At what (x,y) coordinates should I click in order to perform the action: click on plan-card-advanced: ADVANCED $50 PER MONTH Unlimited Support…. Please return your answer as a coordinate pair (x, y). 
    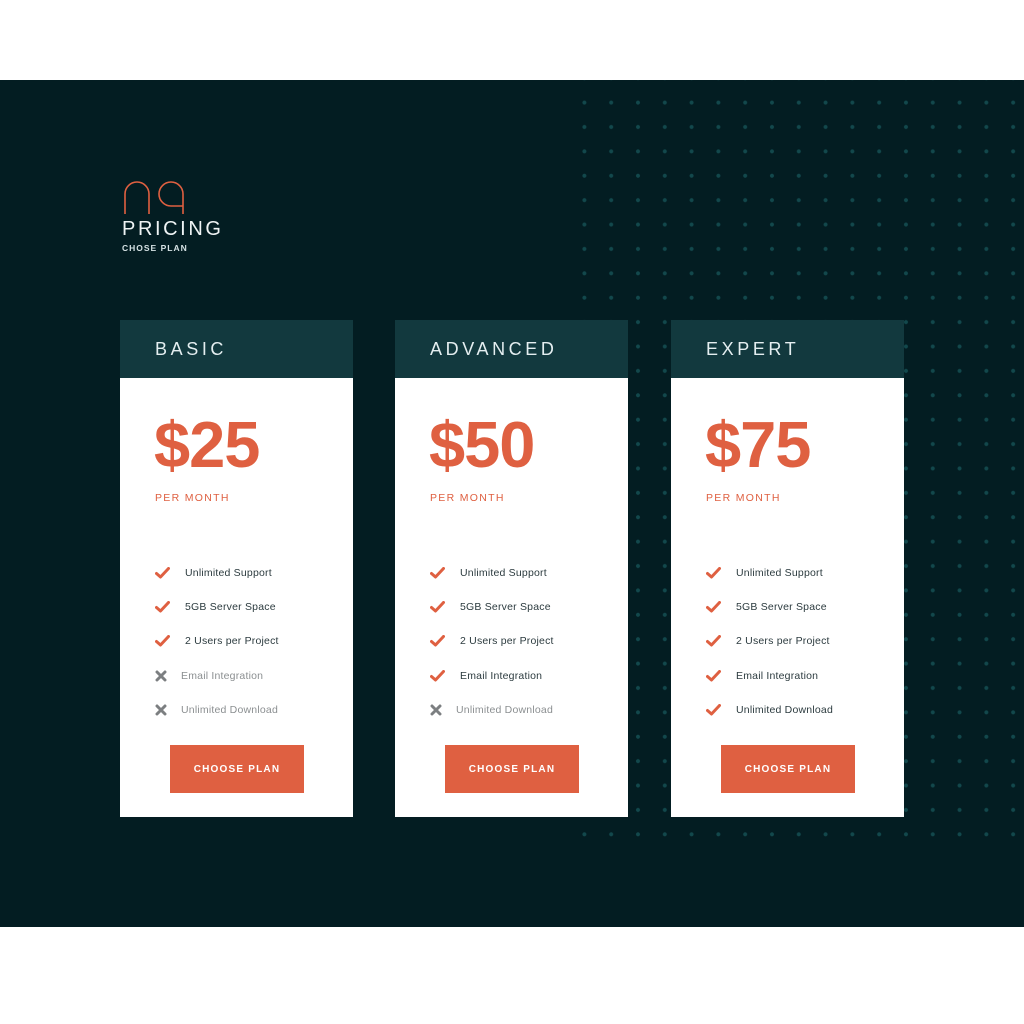
    Looking at the image, I should click on (511, 568).